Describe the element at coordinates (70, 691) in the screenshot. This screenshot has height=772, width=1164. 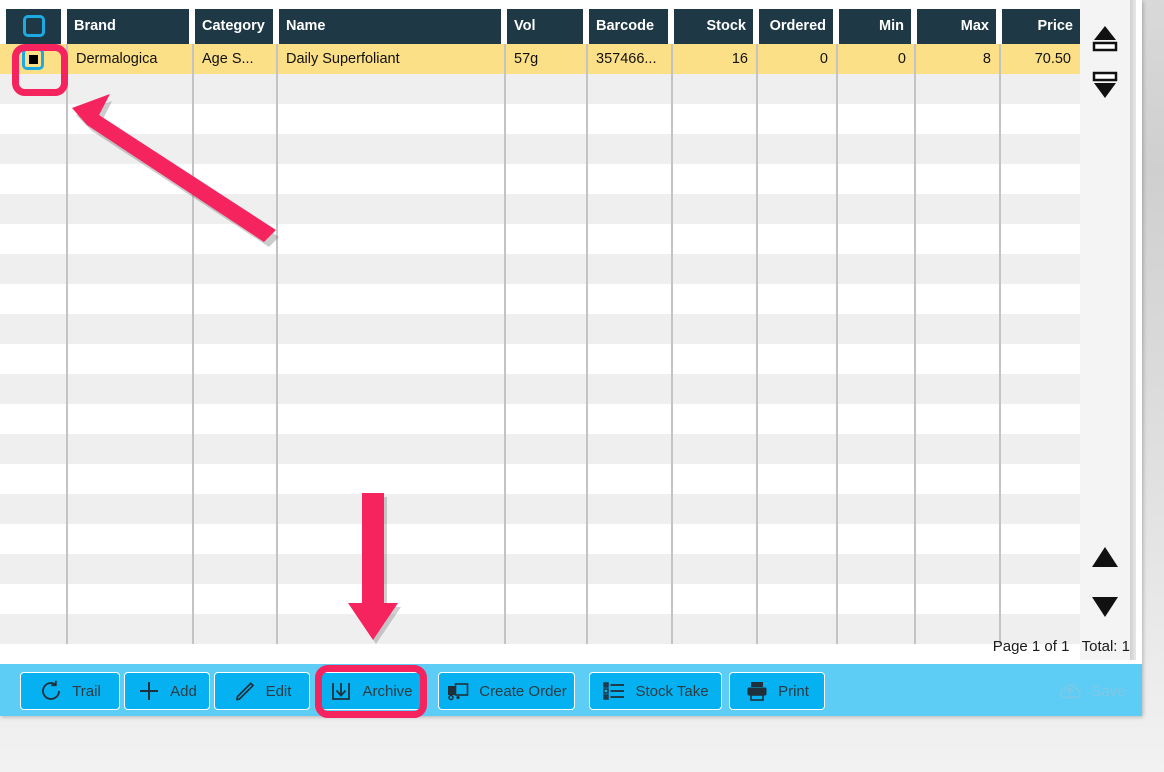
I see `trail-button: Trail` at that location.